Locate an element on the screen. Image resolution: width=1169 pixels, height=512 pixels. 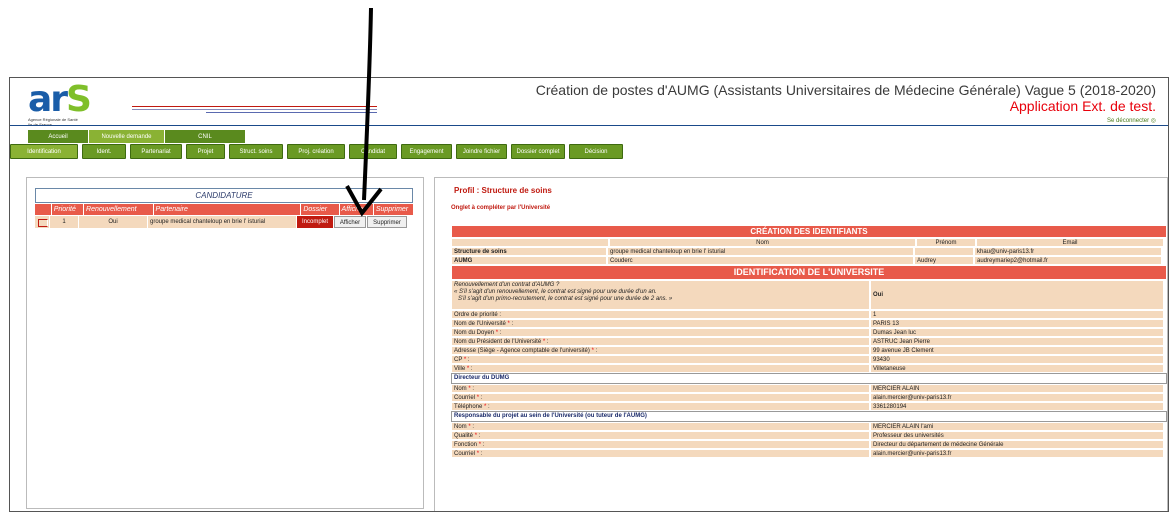
subtab-candidat: Candidat is located at coordinates (373, 151).